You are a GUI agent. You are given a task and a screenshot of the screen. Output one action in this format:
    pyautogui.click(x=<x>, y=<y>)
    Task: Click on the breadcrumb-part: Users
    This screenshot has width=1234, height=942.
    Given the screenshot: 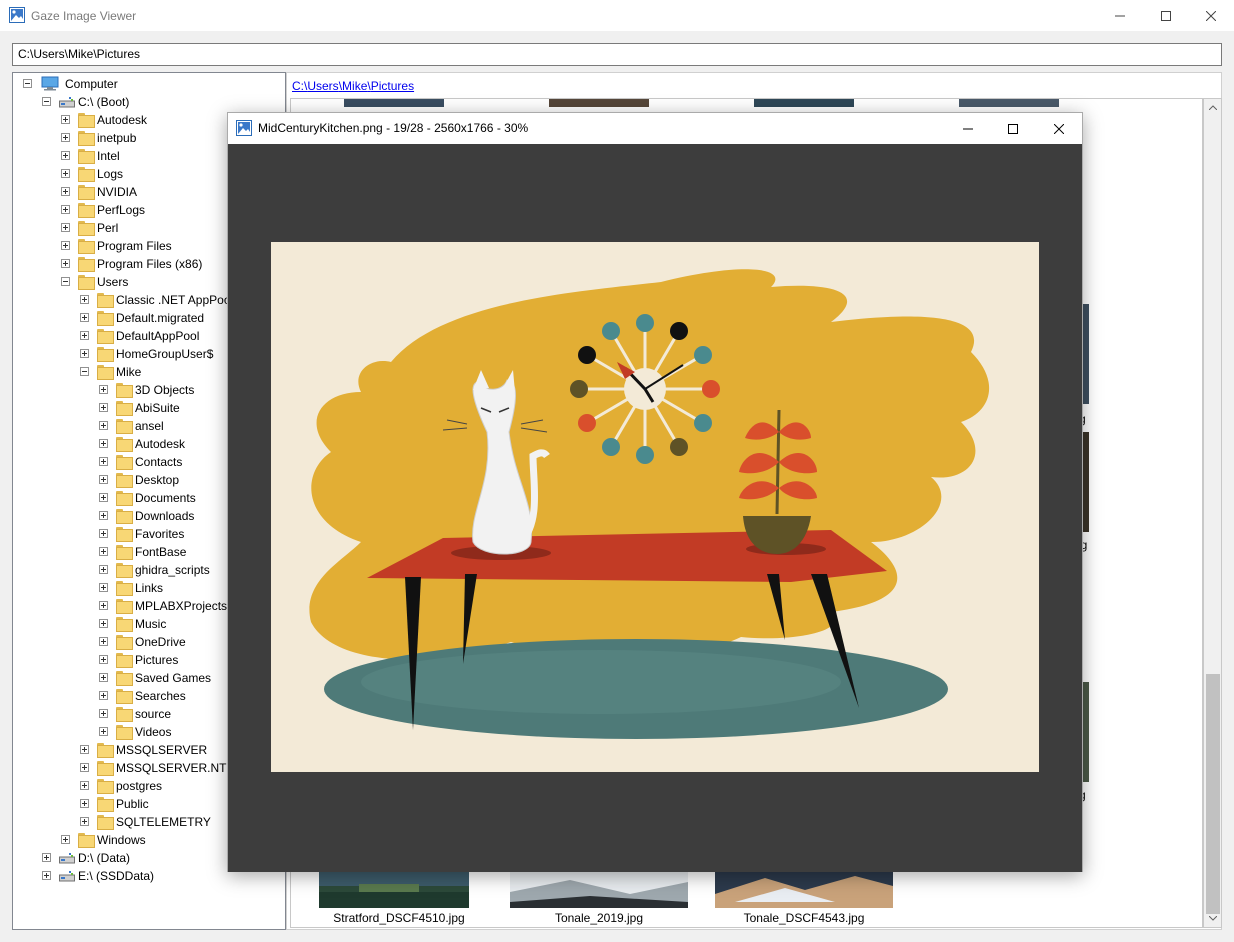 What is the action you would take?
    pyautogui.click(x=322, y=86)
    